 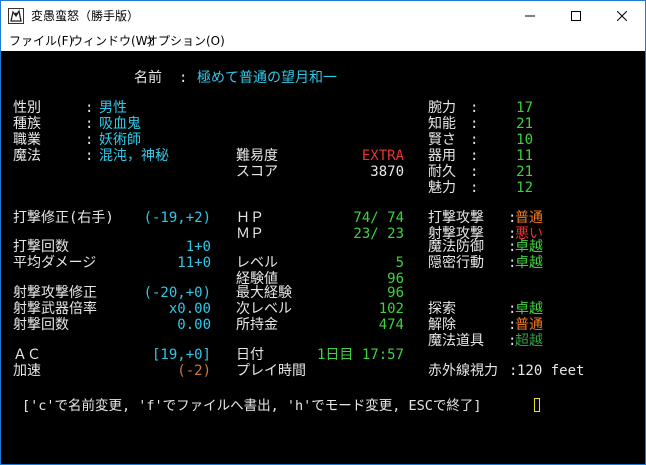 What do you see at coordinates (524, 156) in the screenshot?
I see `stat-dex-value: 11` at bounding box center [524, 156].